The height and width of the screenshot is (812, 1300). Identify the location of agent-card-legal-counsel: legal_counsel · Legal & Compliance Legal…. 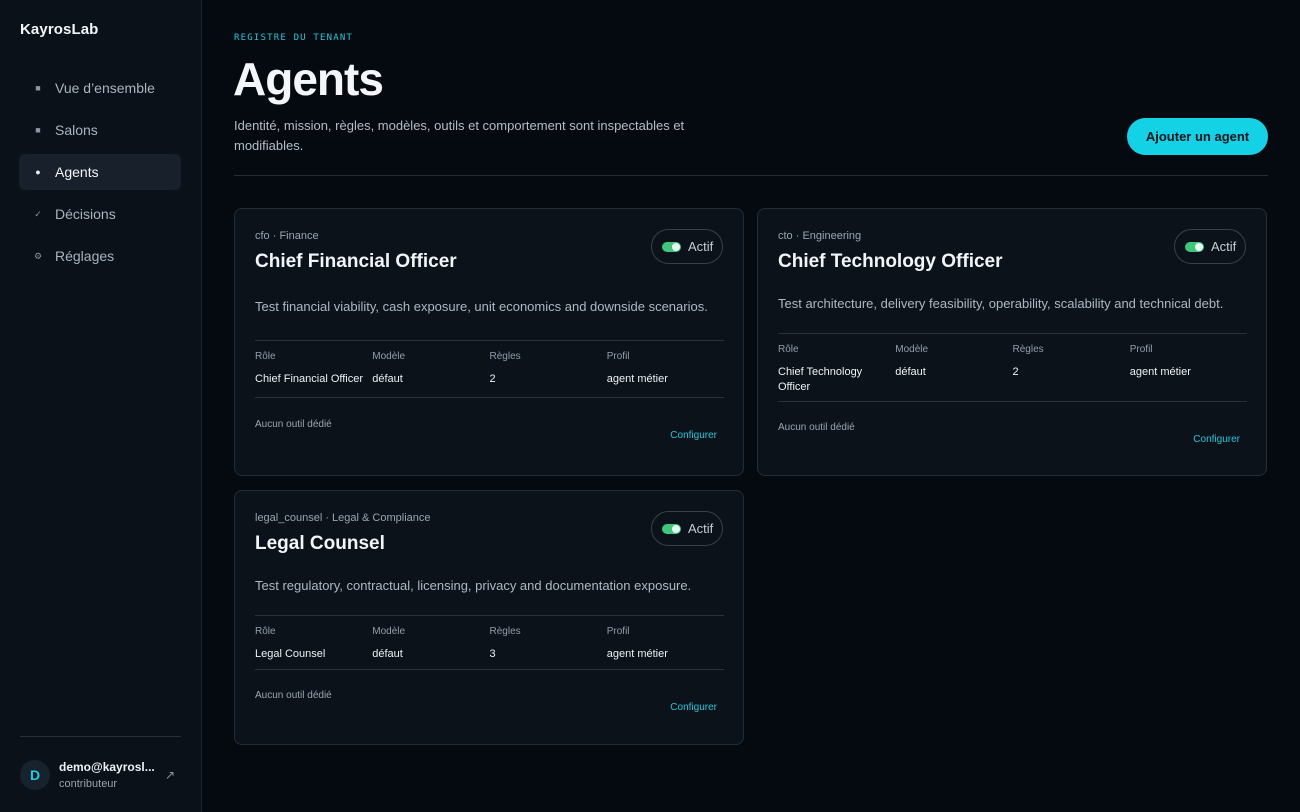
(489, 617).